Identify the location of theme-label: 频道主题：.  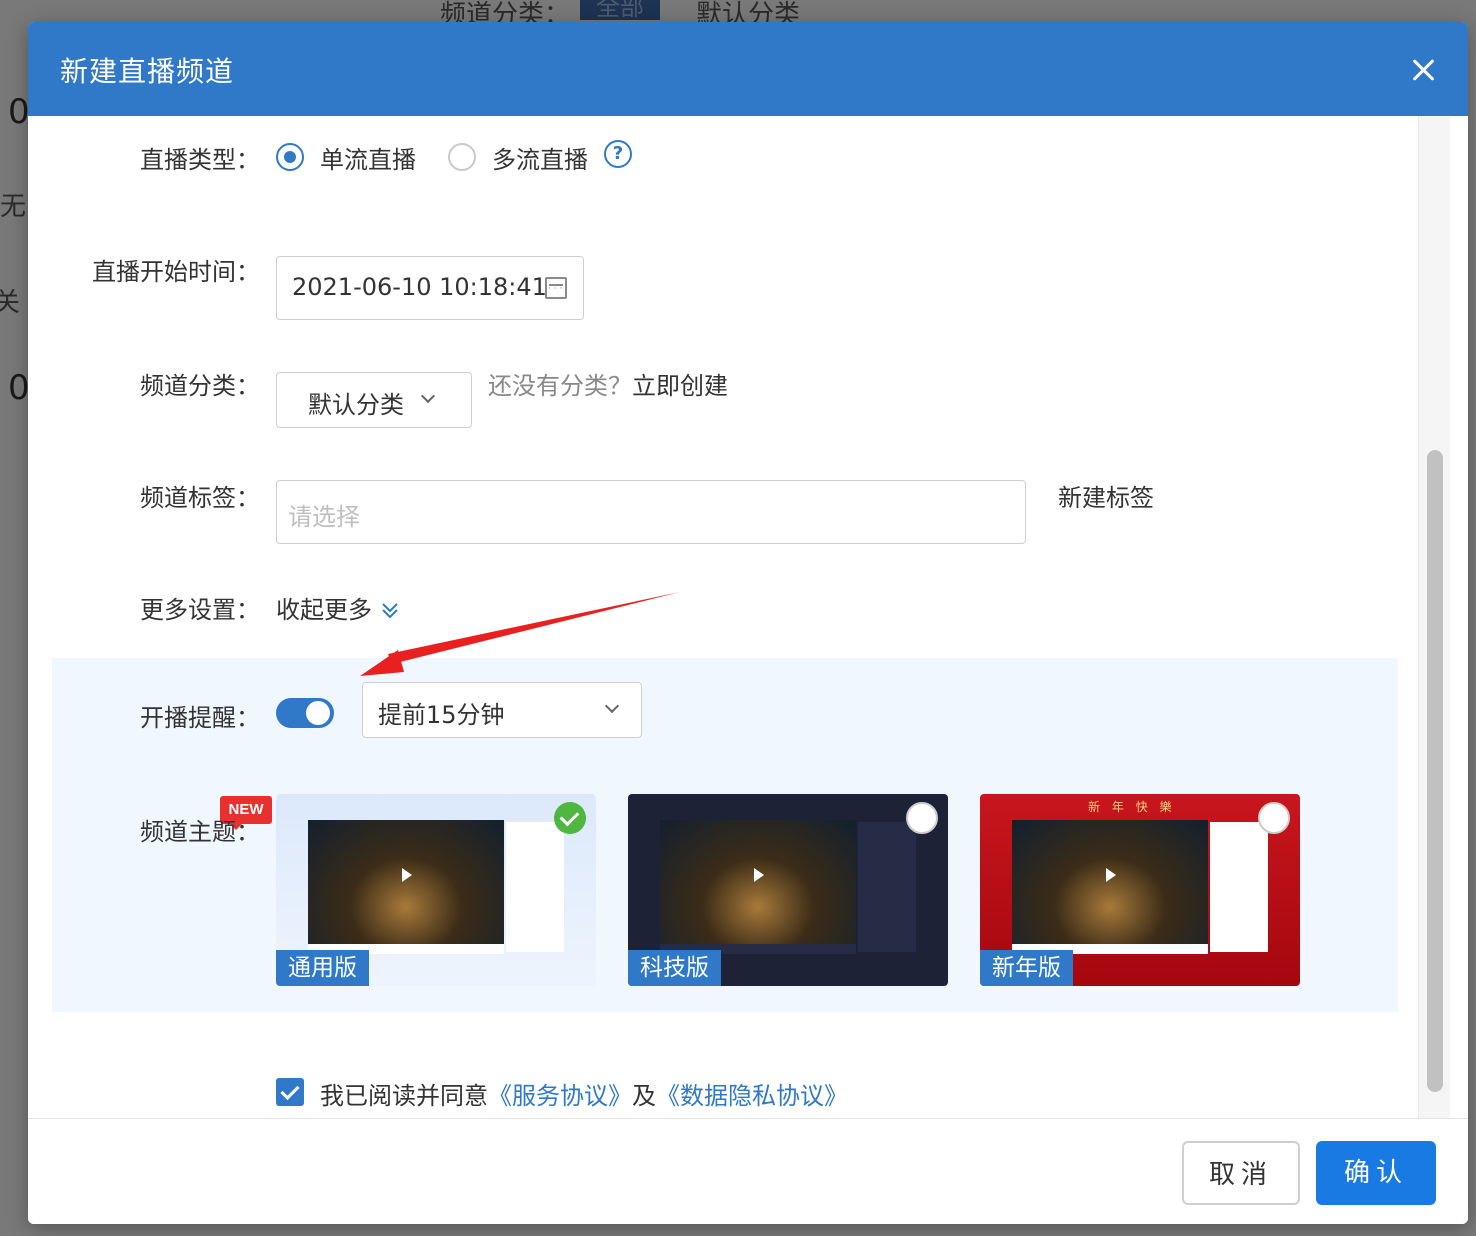
(200, 832).